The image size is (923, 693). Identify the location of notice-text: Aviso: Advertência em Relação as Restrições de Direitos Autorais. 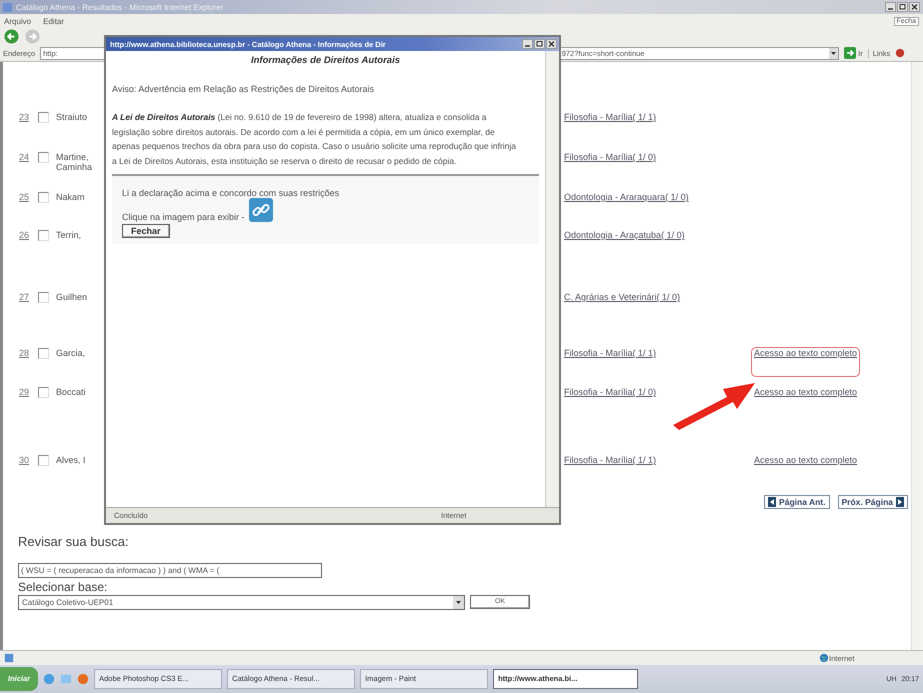
(243, 89).